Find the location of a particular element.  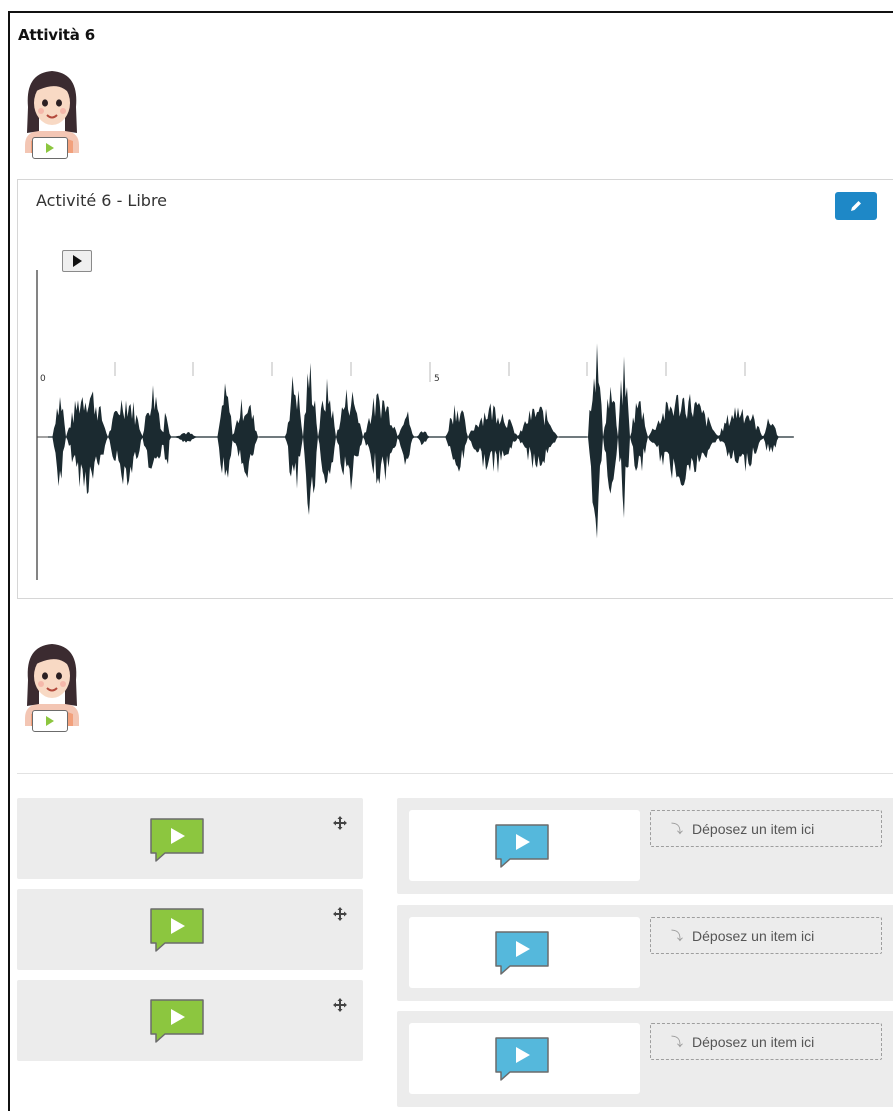

drop-row-1: ⤵ Déposez un item ici is located at coordinates (645, 846).